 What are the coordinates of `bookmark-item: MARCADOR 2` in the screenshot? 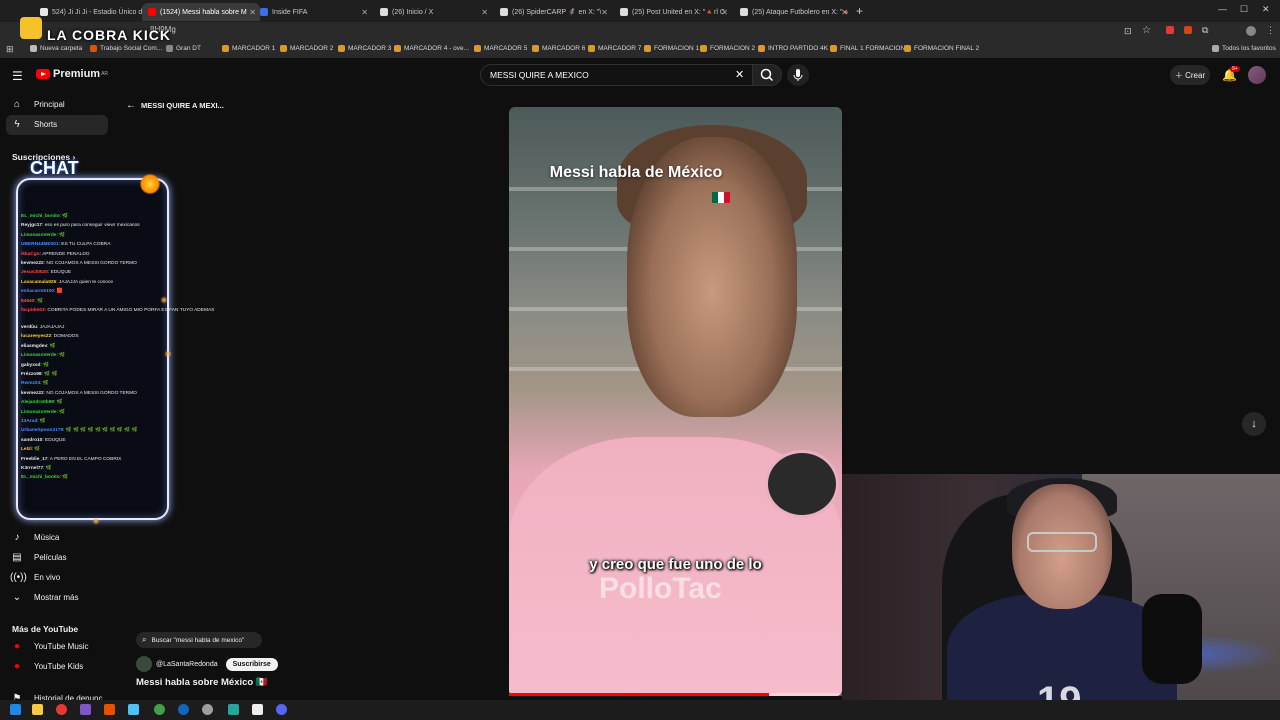 It's located at (306, 48).